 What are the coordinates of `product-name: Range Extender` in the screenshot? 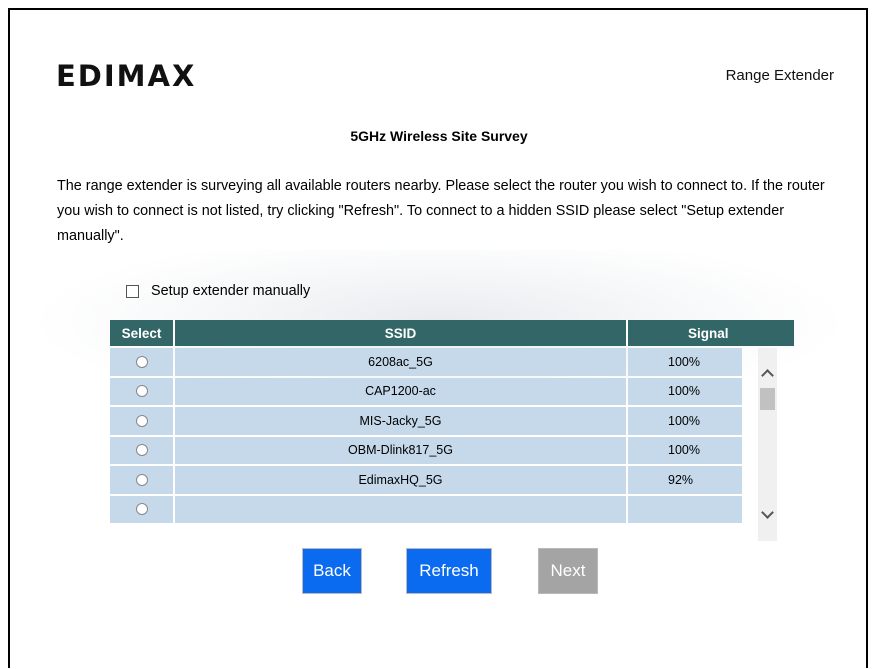 It's located at (779, 75).